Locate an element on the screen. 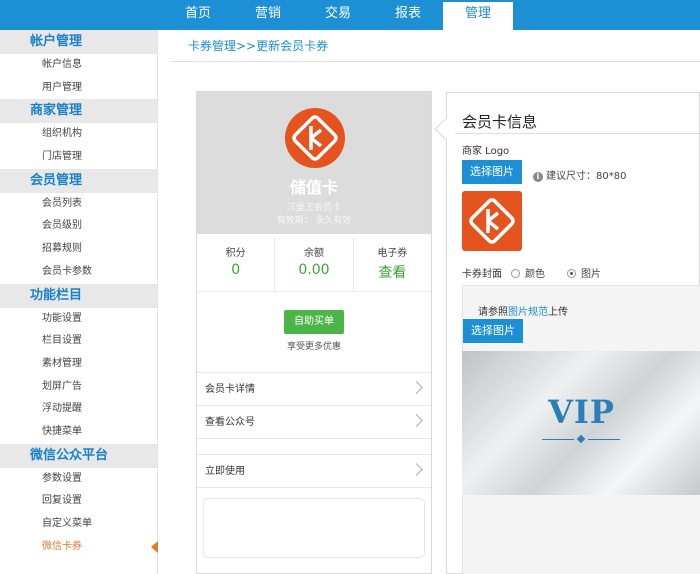 This screenshot has height=574, width=700. sidebar-item-custom-menu: 自定义菜单 is located at coordinates (78, 524).